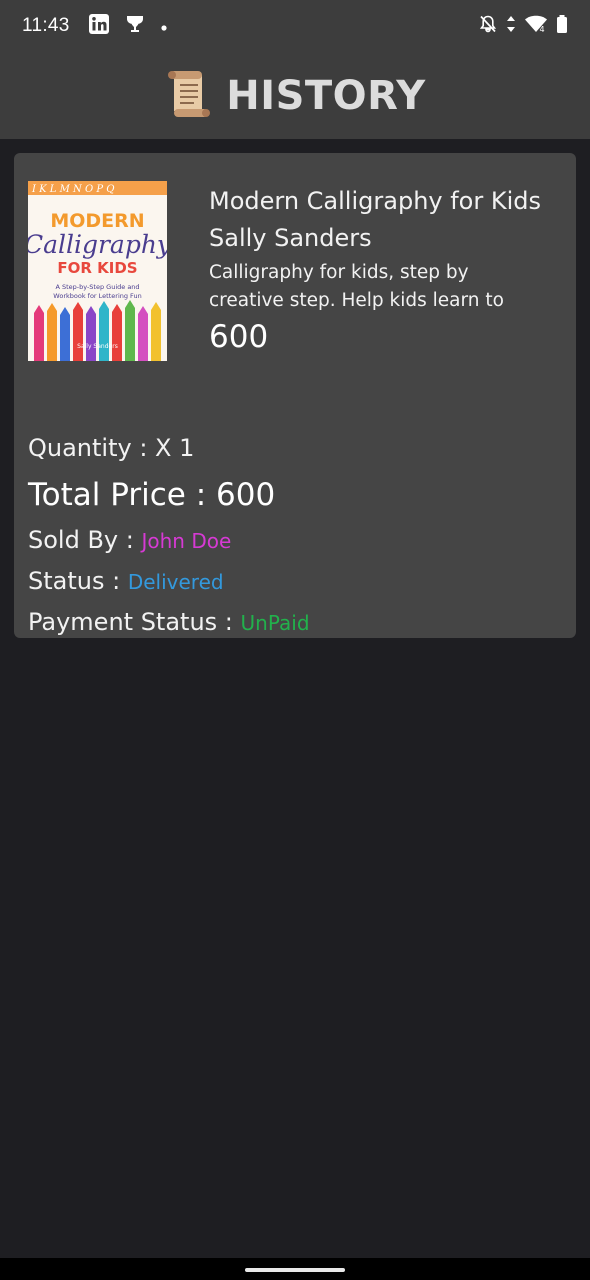 The height and width of the screenshot is (1280, 590). Describe the element at coordinates (488, 26) in the screenshot. I see `bell-off-icon` at that location.